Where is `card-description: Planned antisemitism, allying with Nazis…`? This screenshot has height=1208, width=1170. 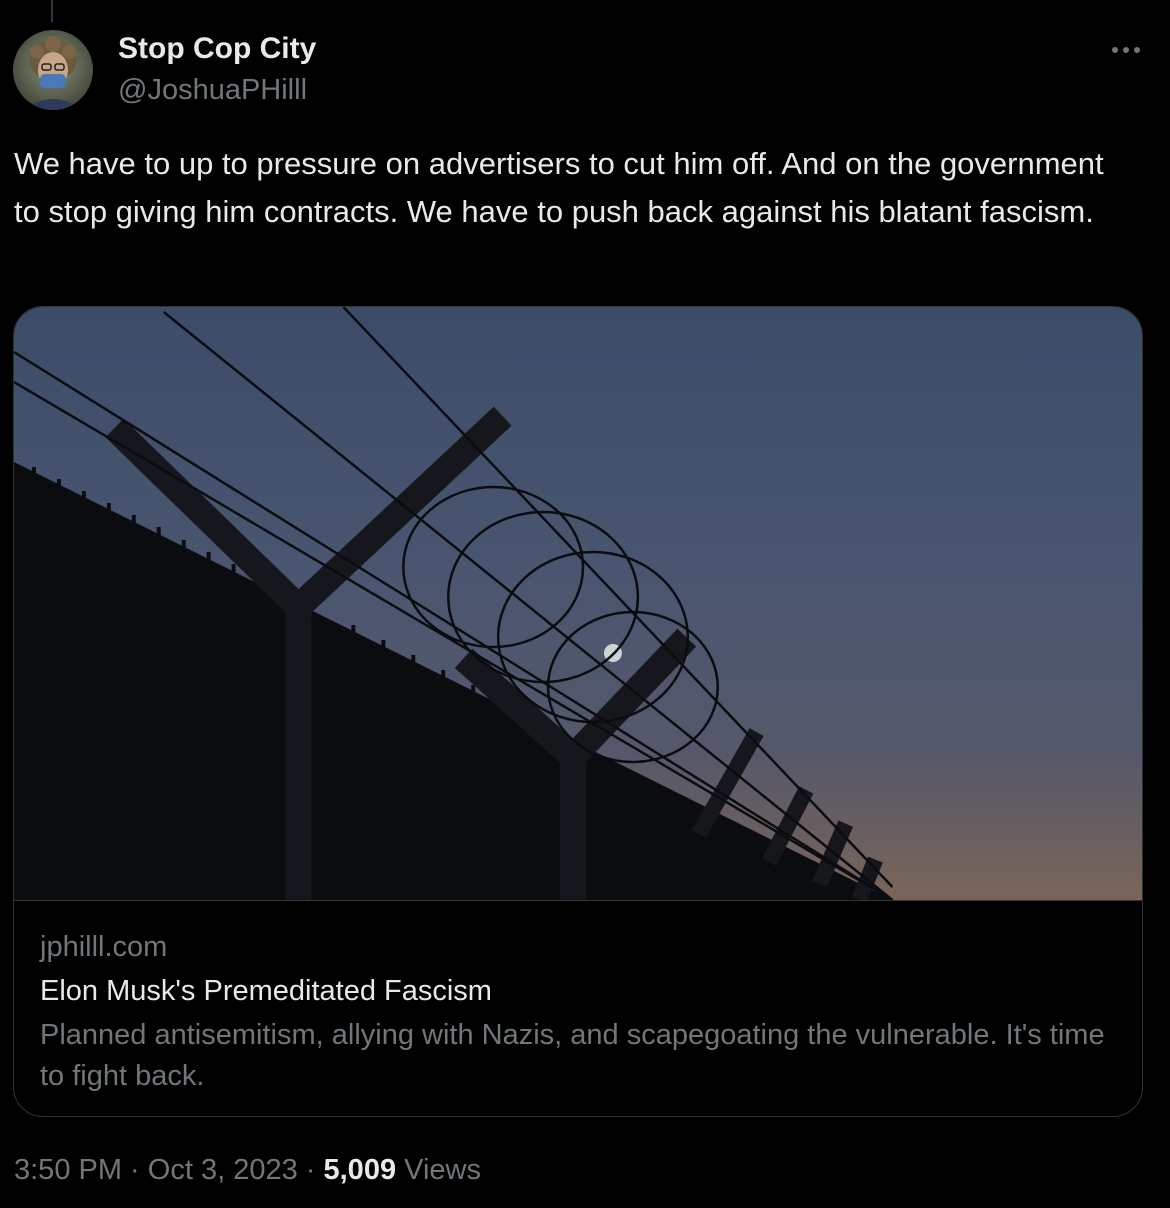 card-description: Planned antisemitism, allying with Nazis… is located at coordinates (572, 1055).